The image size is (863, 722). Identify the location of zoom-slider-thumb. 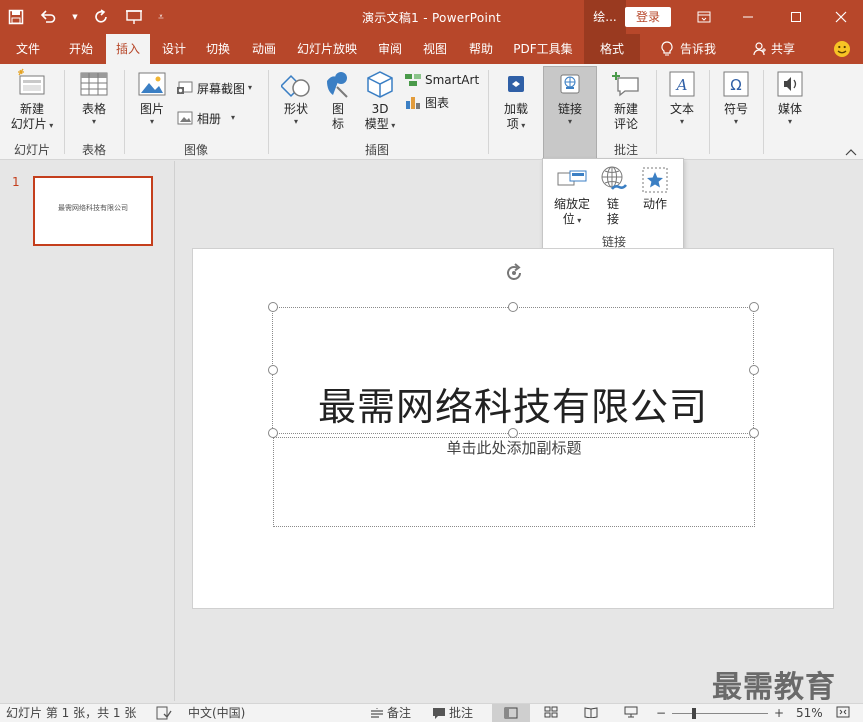
(693, 713).